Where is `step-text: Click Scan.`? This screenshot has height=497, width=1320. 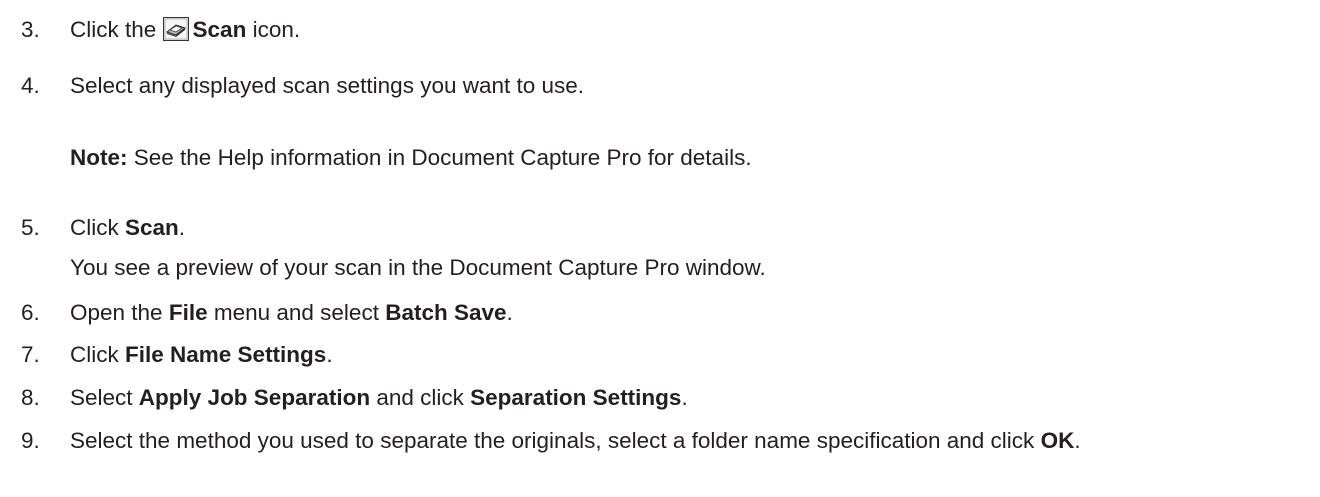
step-text: Click Scan. is located at coordinates (128, 227).